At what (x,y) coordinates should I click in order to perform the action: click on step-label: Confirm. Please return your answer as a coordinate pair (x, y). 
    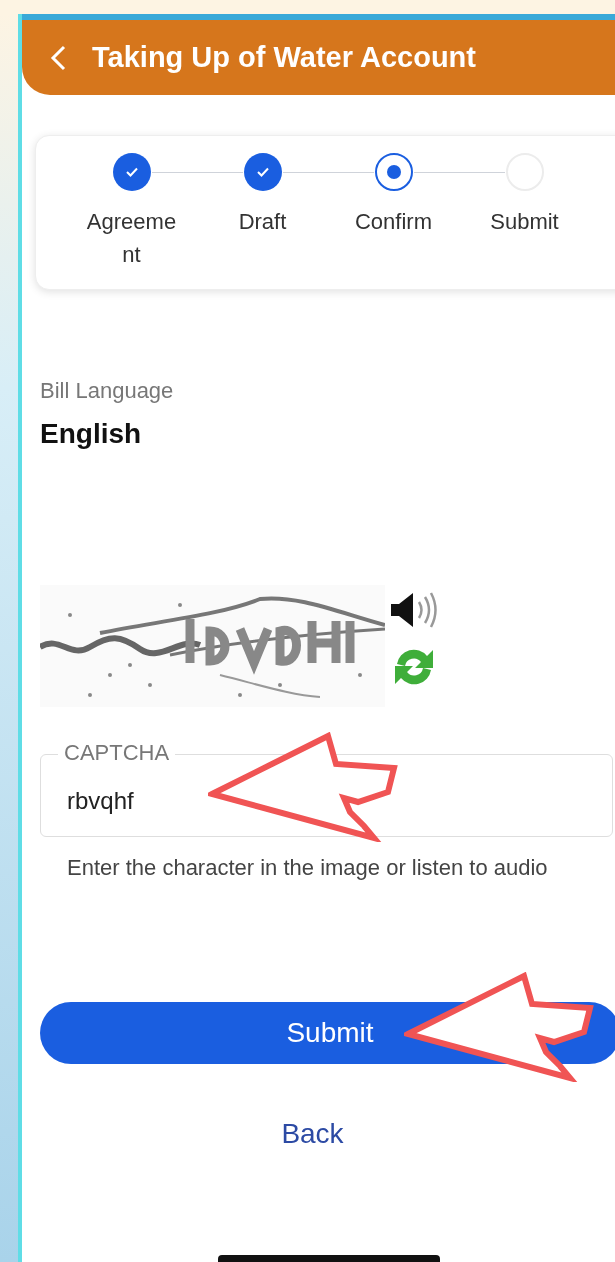
    Looking at the image, I should click on (393, 222).